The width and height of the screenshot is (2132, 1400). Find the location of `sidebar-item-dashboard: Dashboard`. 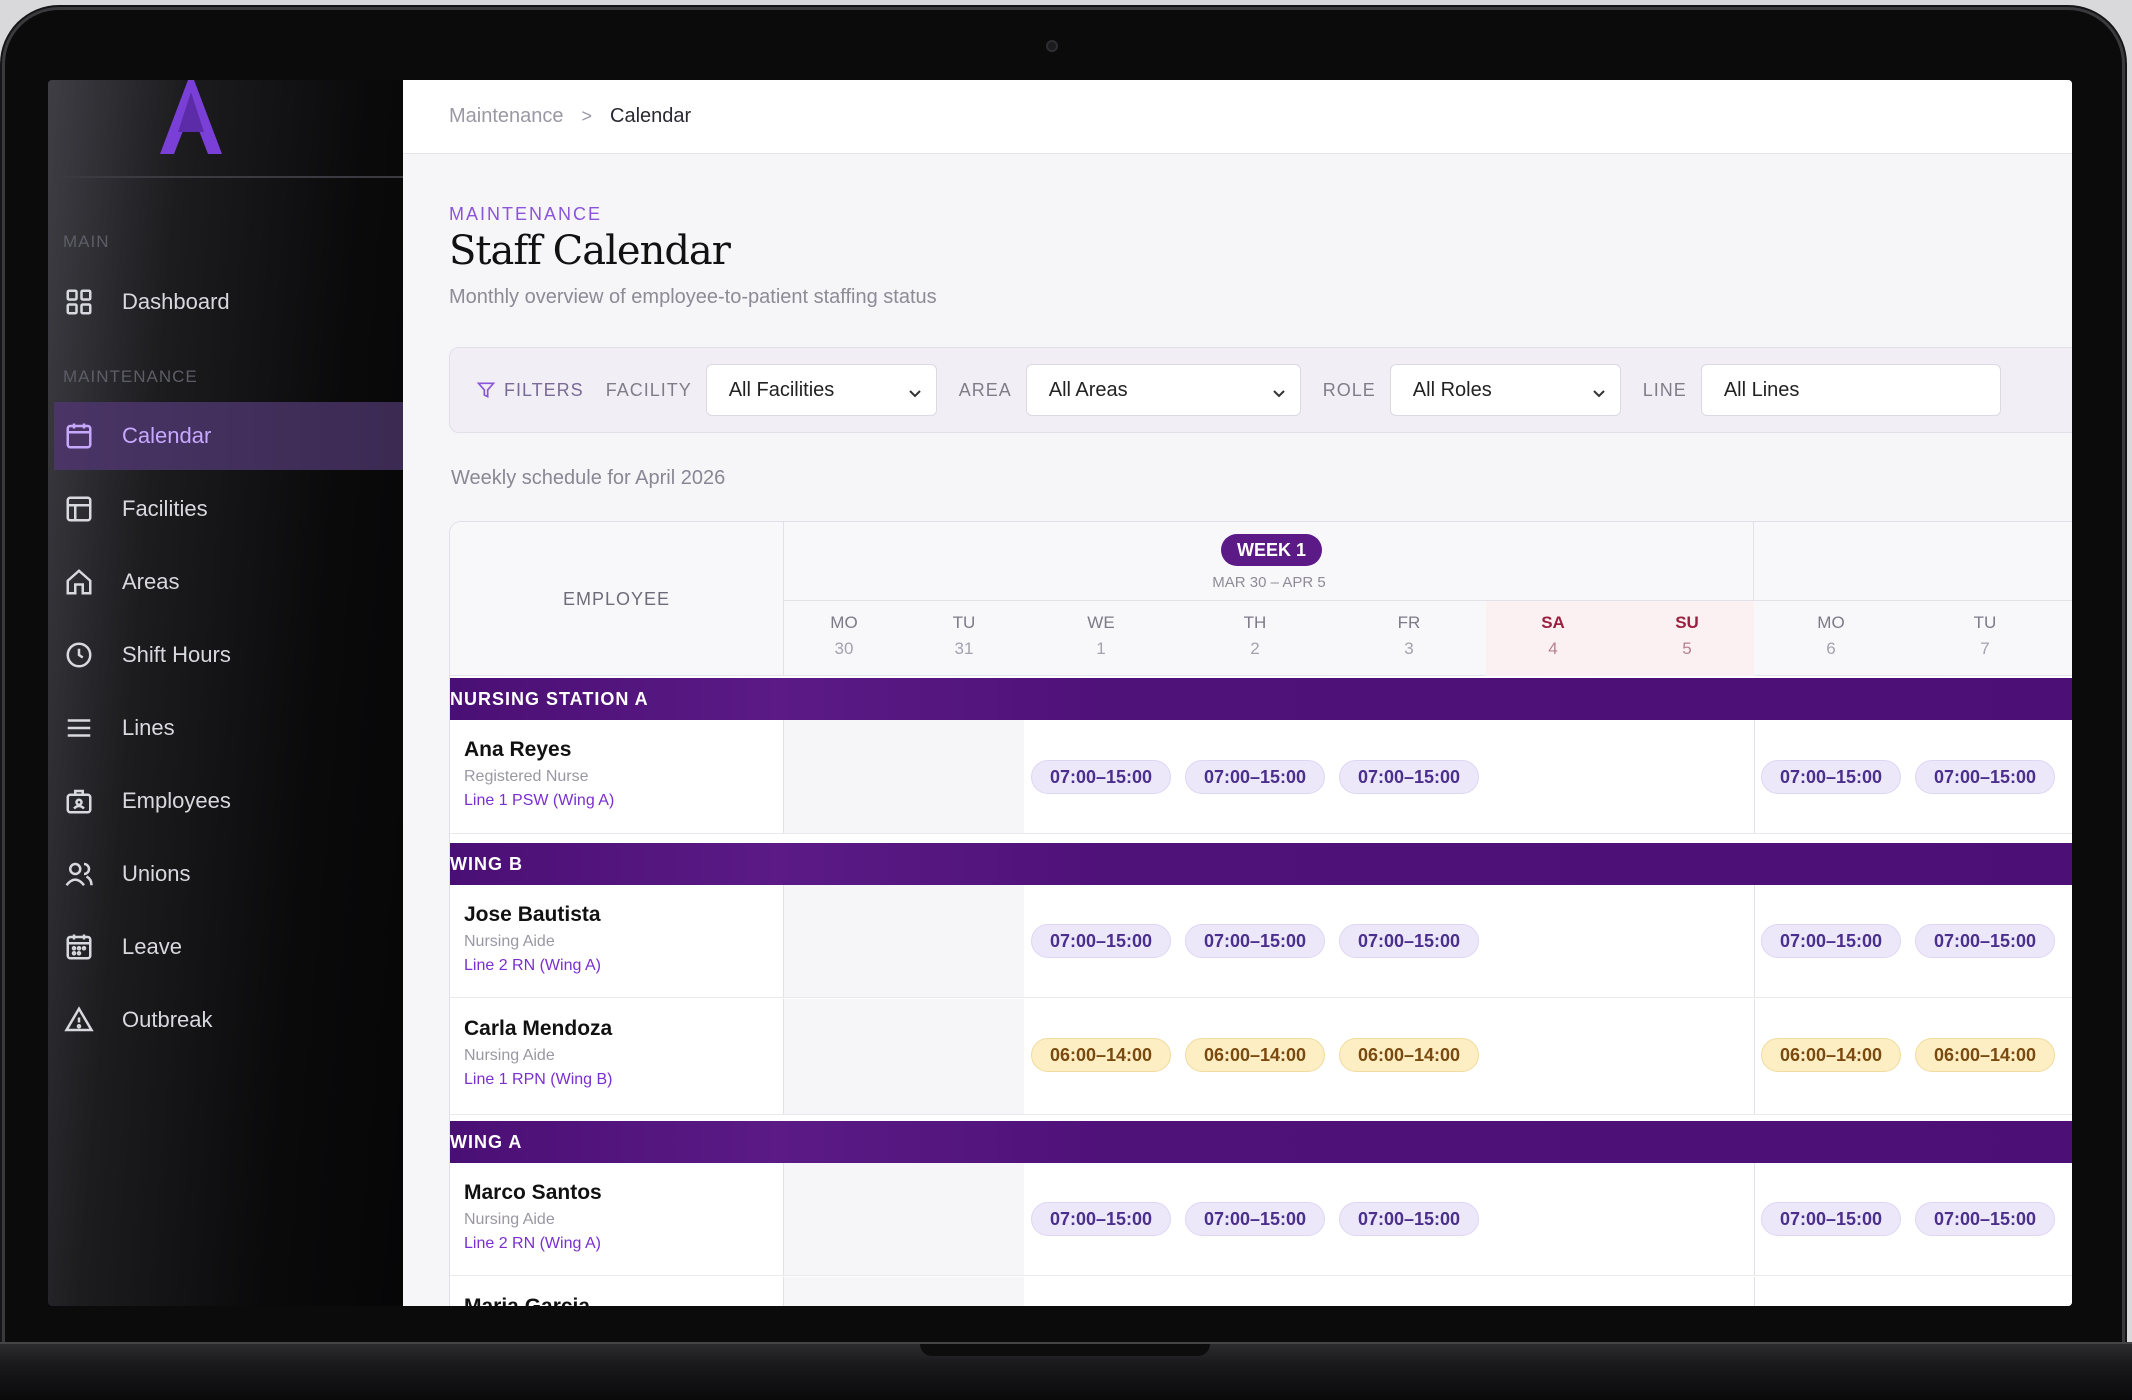

sidebar-item-dashboard: Dashboard is located at coordinates (228, 302).